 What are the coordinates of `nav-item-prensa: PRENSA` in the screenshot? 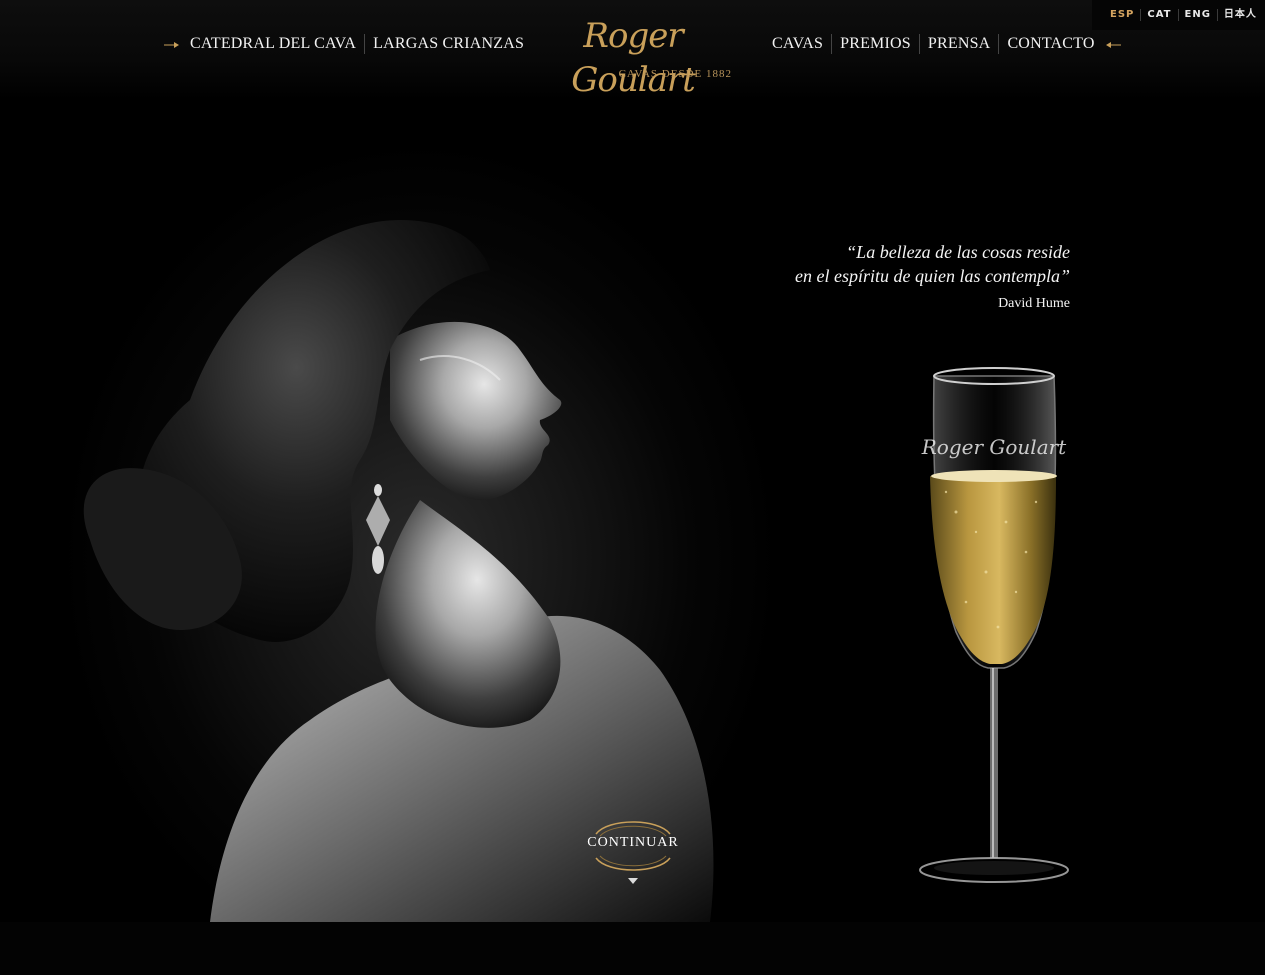 It's located at (958, 44).